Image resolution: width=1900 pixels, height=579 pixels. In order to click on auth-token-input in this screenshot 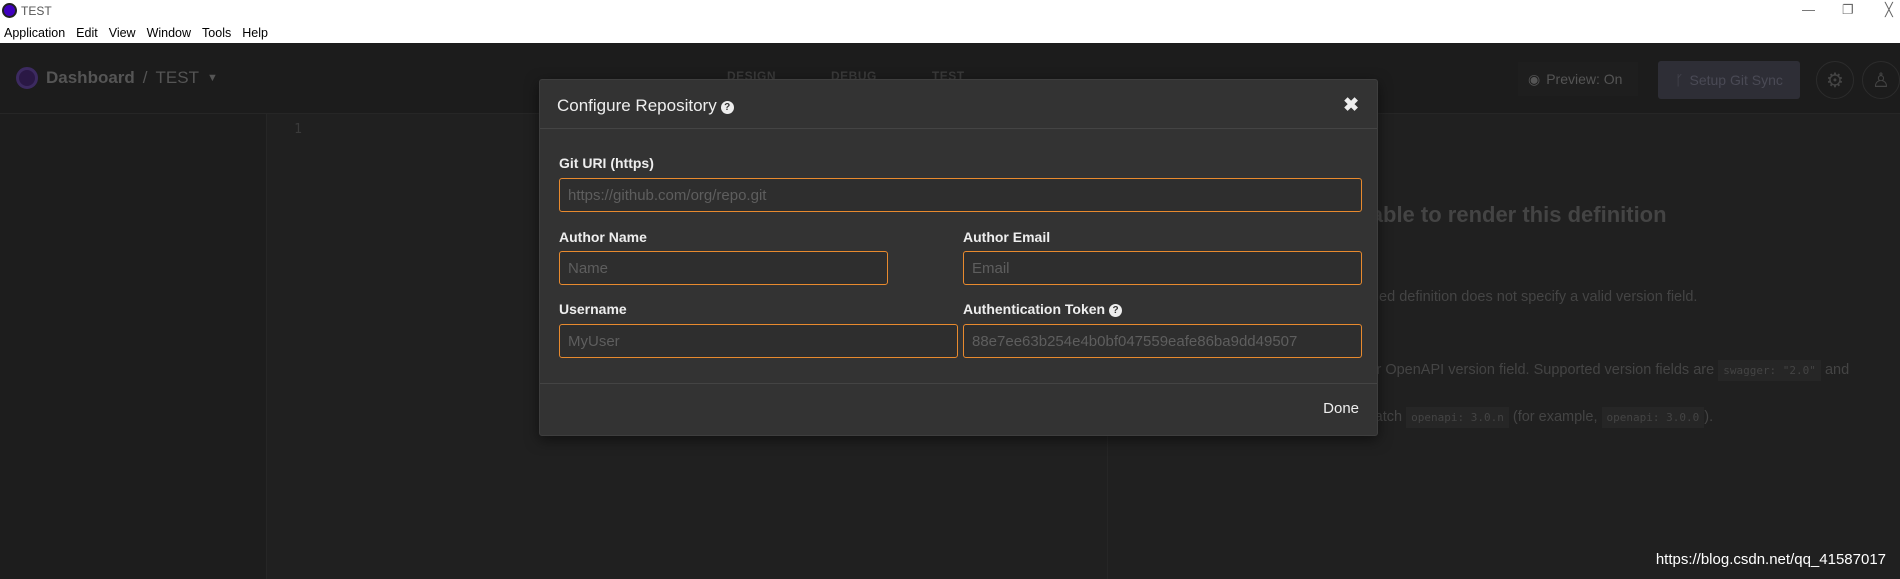, I will do `click(1162, 341)`.